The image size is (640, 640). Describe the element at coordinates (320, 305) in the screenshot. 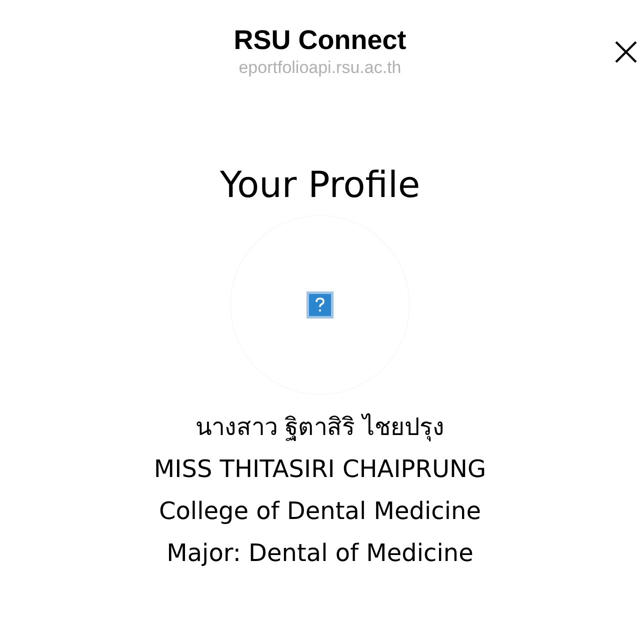

I see `broken-image-icon` at that location.